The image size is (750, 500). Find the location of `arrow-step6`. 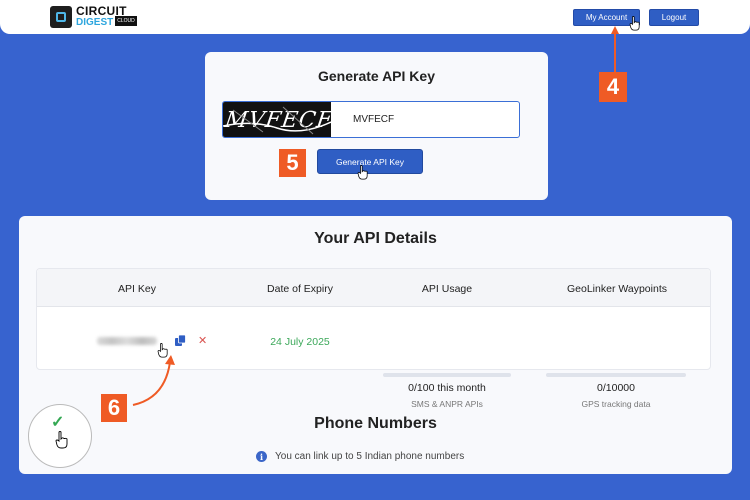

arrow-step6 is located at coordinates (151, 383).